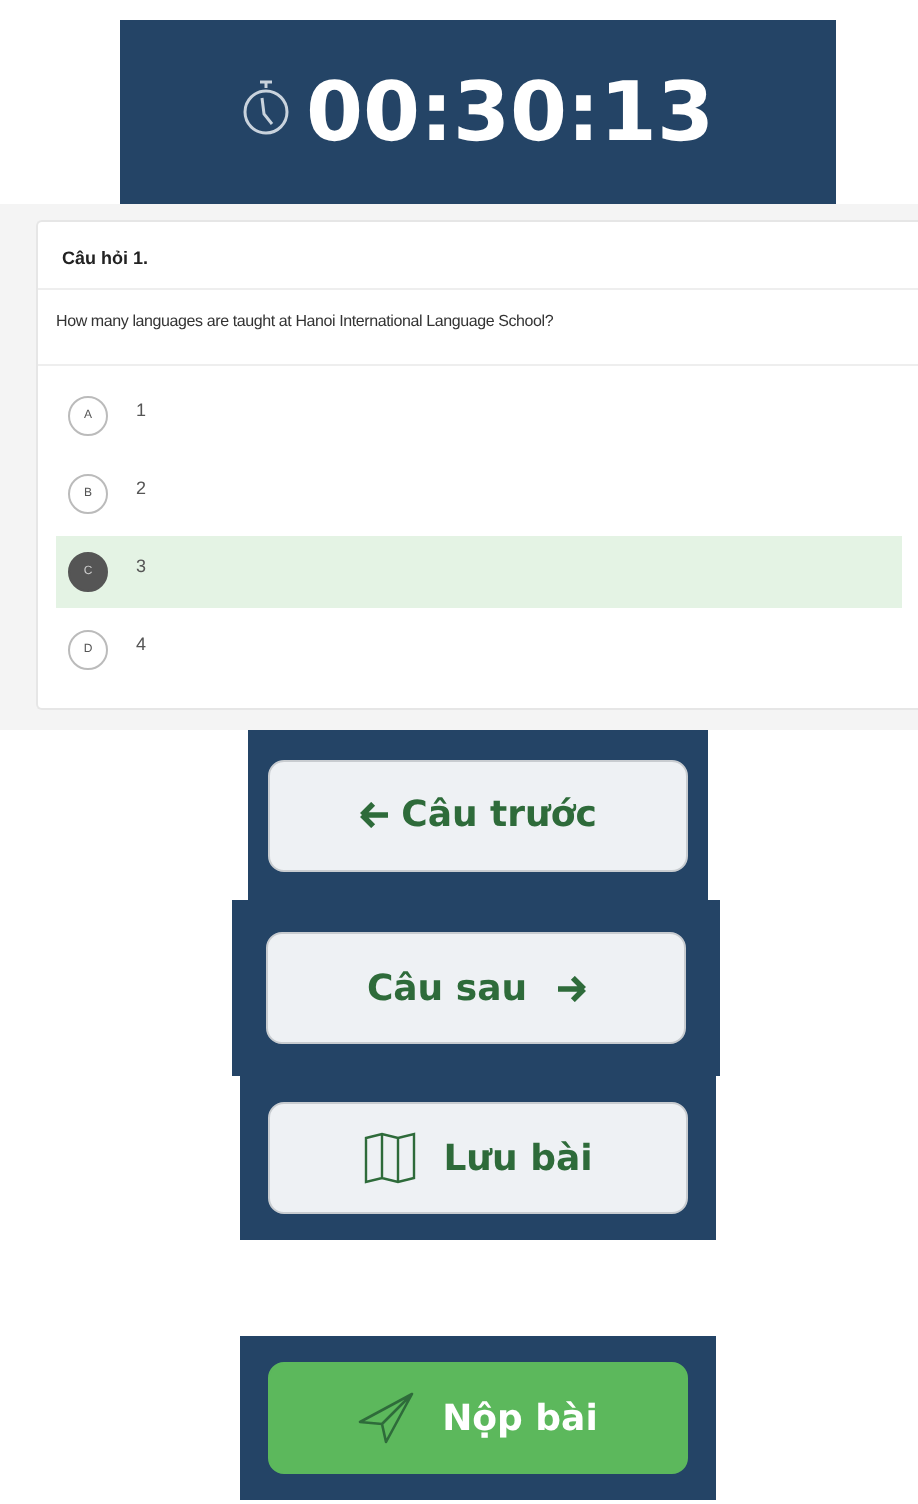 The width and height of the screenshot is (918, 1504). What do you see at coordinates (374, 815) in the screenshot?
I see `arrow-left-icon` at bounding box center [374, 815].